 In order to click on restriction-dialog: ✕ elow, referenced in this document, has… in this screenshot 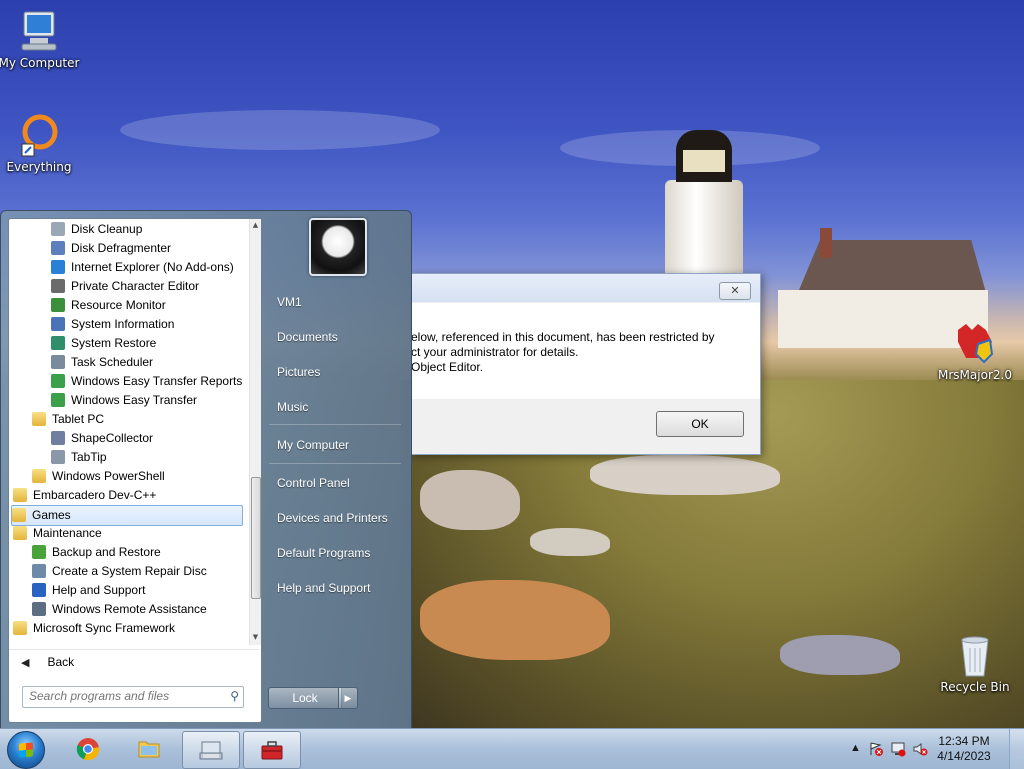, I will do `click(585, 364)`.